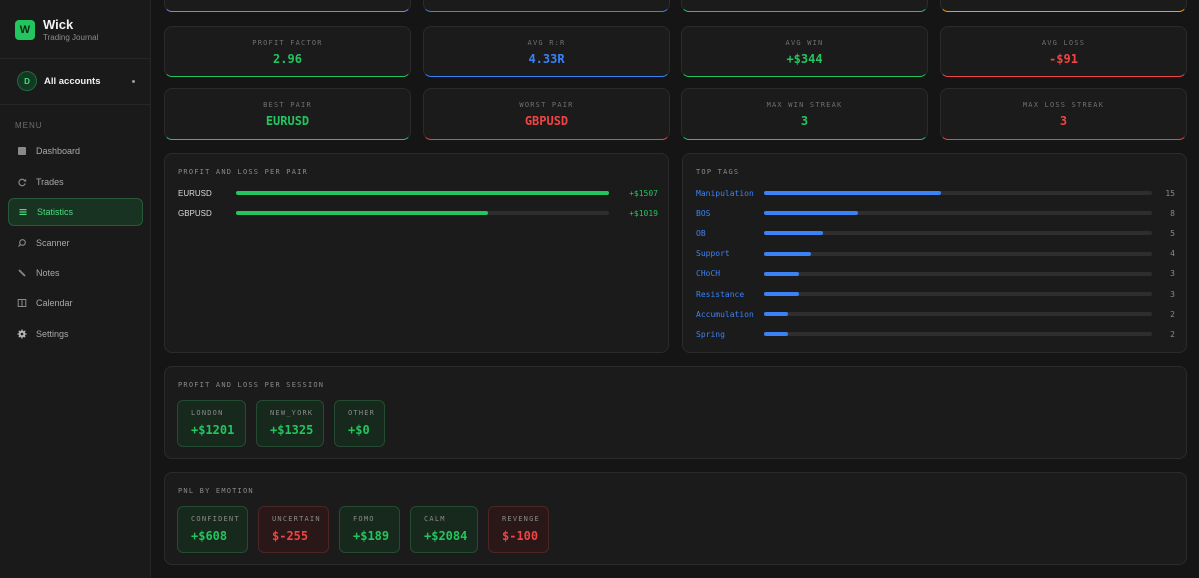  I want to click on stat-card-avg-loss: AVG LOSS -$91, so click(1063, 51).